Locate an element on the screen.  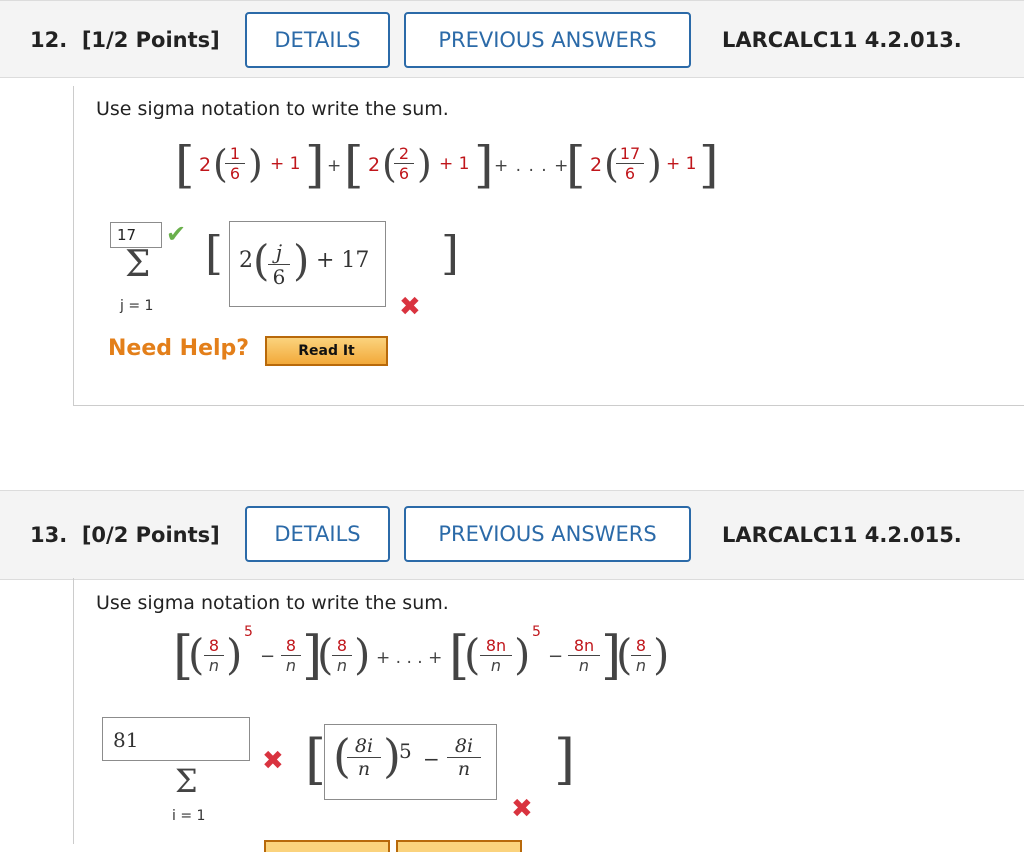
need-help-label: Need Help? is located at coordinates (179, 348).